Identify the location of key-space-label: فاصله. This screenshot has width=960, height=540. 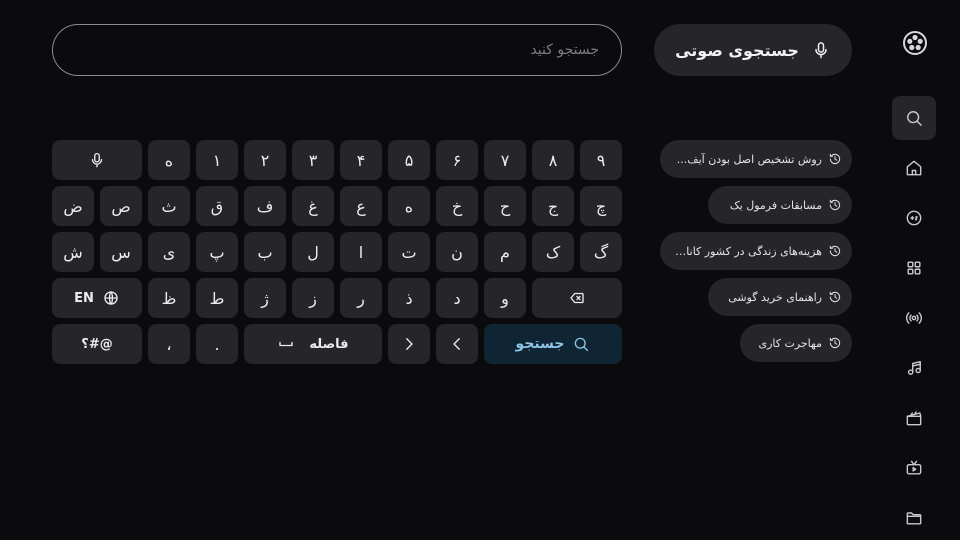
(329, 344).